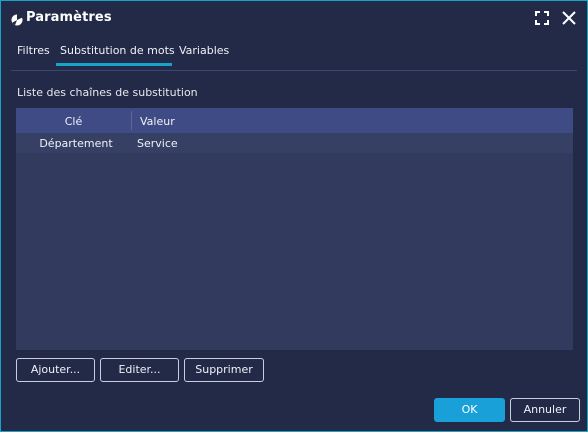 The height and width of the screenshot is (432, 588). What do you see at coordinates (73, 121) in the screenshot?
I see `column-header-key: Clé` at bounding box center [73, 121].